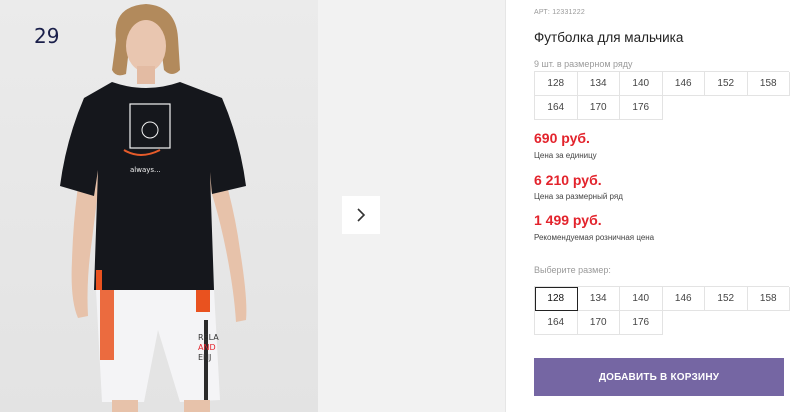 The height and width of the screenshot is (412, 800). What do you see at coordinates (556, 323) in the screenshot?
I see `size-option: 164` at bounding box center [556, 323].